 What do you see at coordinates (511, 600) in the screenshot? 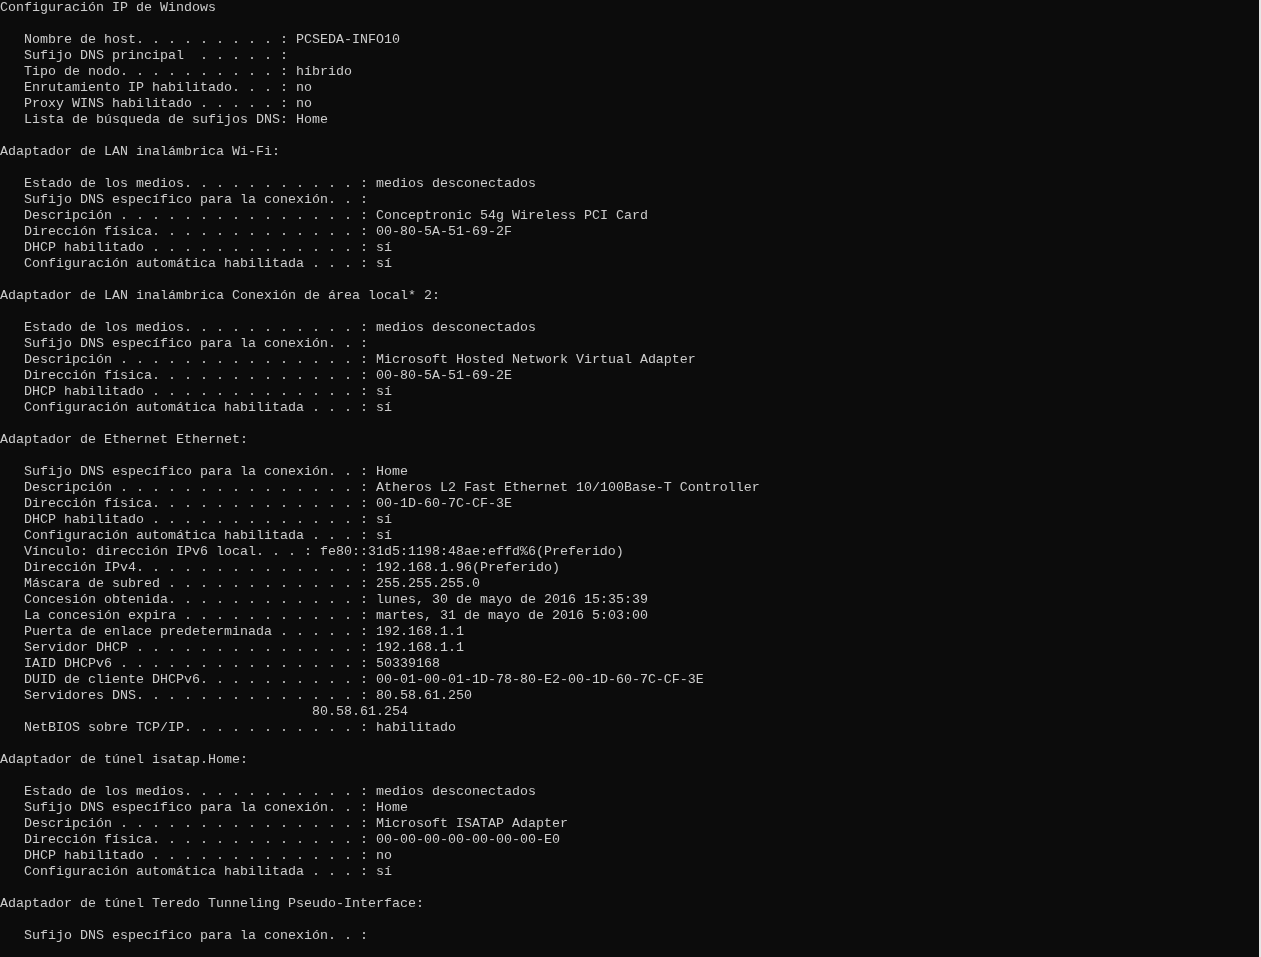
I see `field-value: lunes, 30 de mayo de 2016 15:35:39` at bounding box center [511, 600].